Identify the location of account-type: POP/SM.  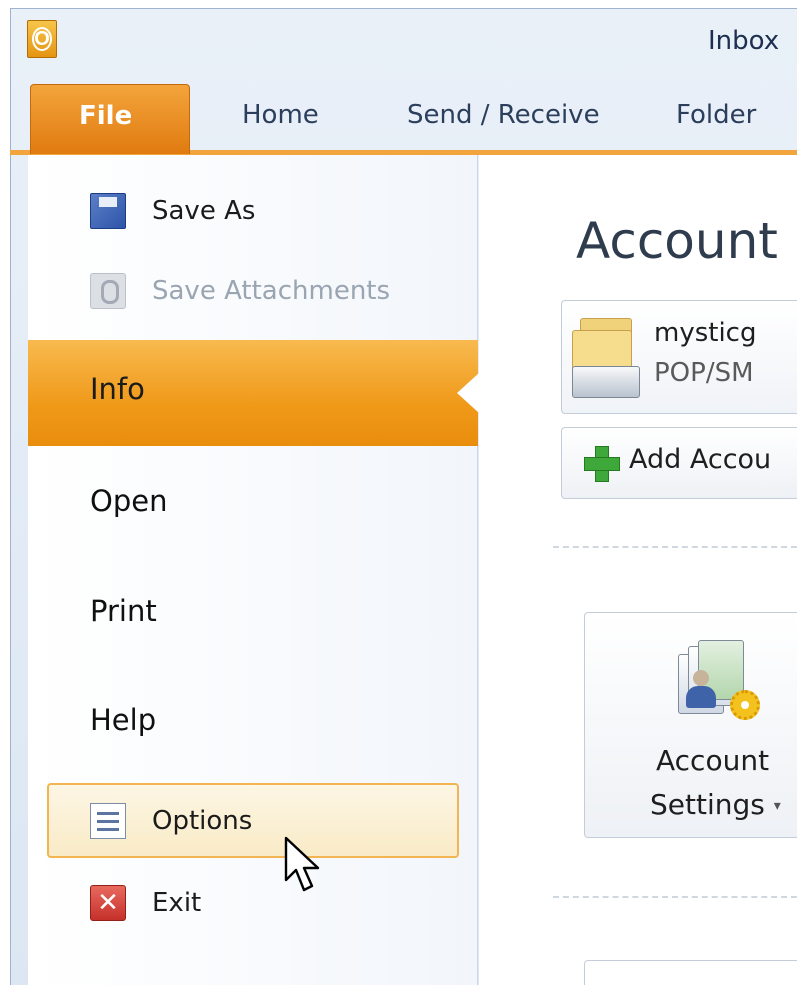
(704, 373).